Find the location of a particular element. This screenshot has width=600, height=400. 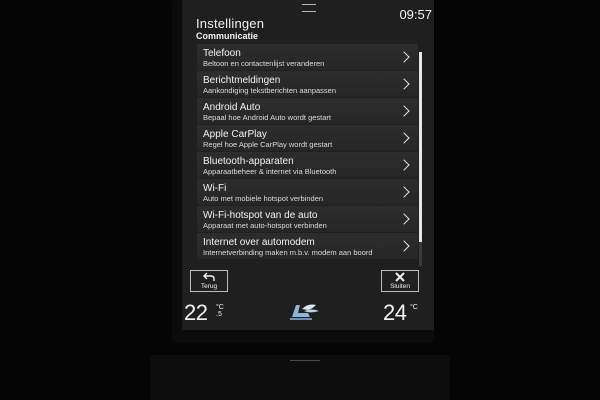

menu-item-subtitle: Regel hoe Apple CarPlay wordt gestart is located at coordinates (268, 144).